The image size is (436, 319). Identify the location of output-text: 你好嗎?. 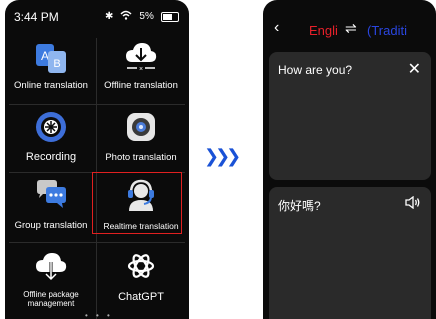
(299, 206).